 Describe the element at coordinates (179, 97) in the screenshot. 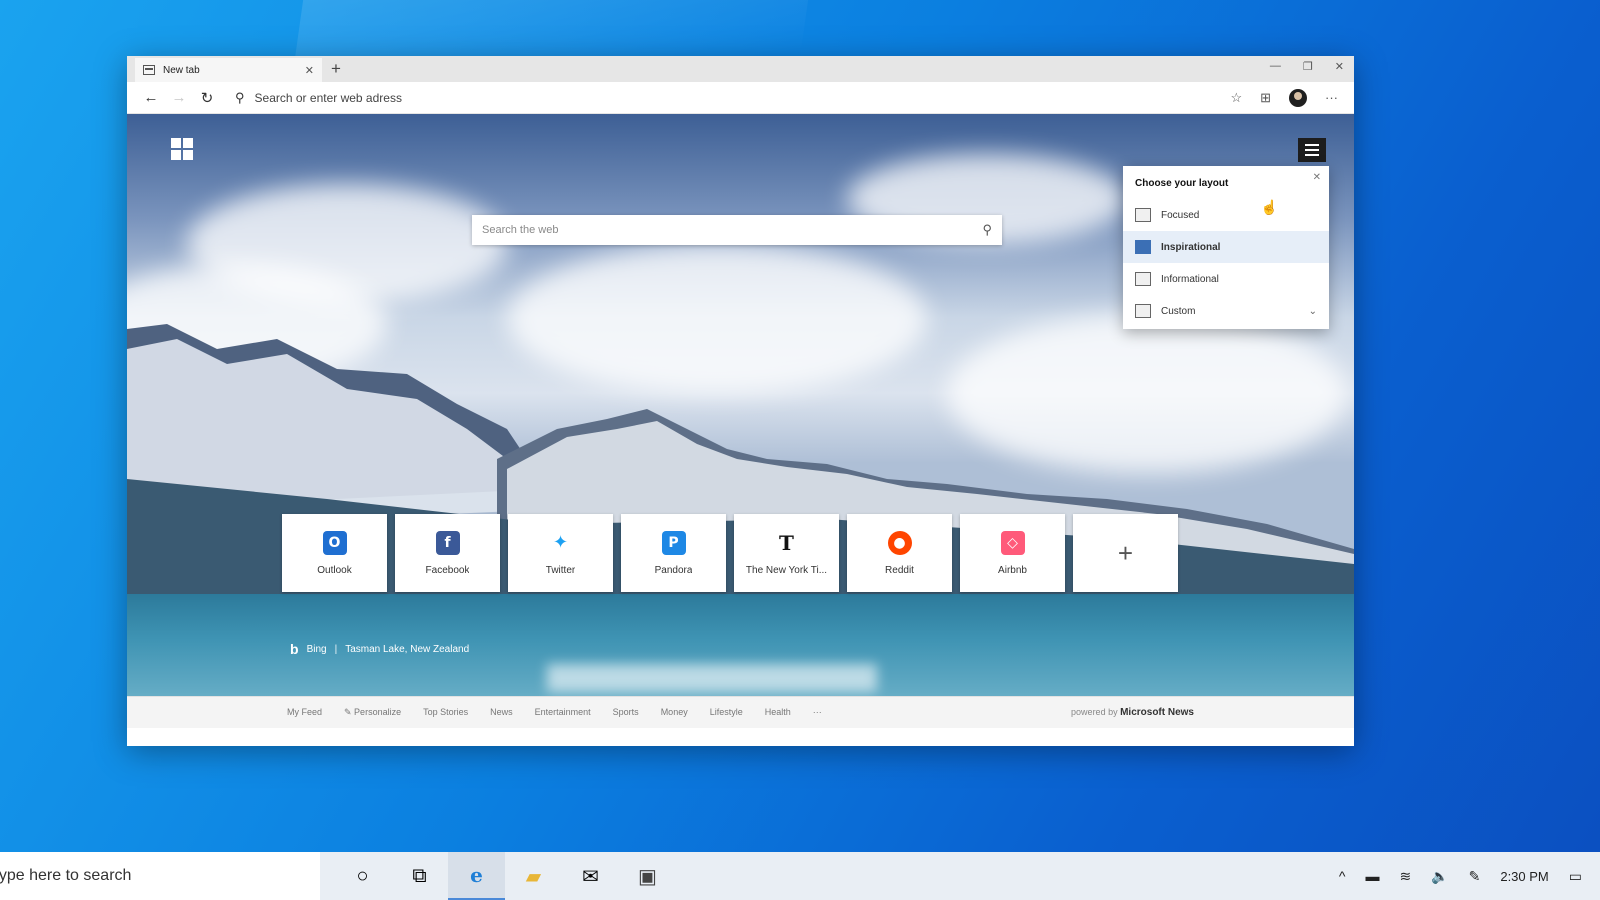

I see `forward-arrow-icon: →` at that location.